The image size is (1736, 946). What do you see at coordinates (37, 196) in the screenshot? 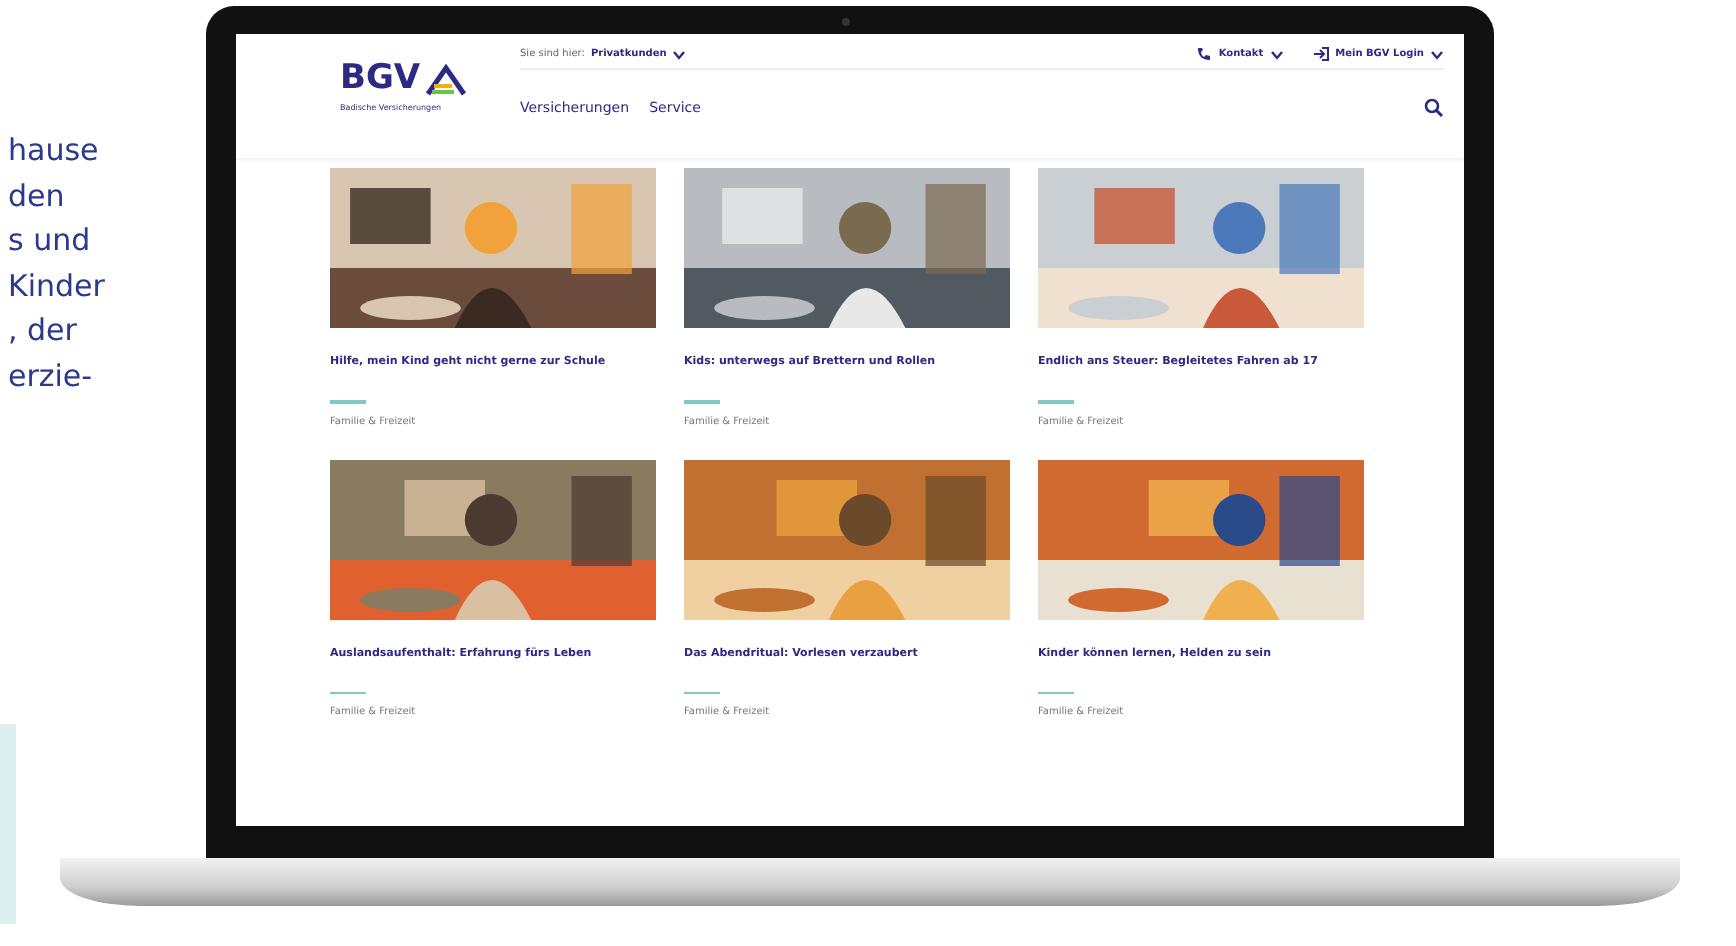
I see `text-line: den` at bounding box center [37, 196].